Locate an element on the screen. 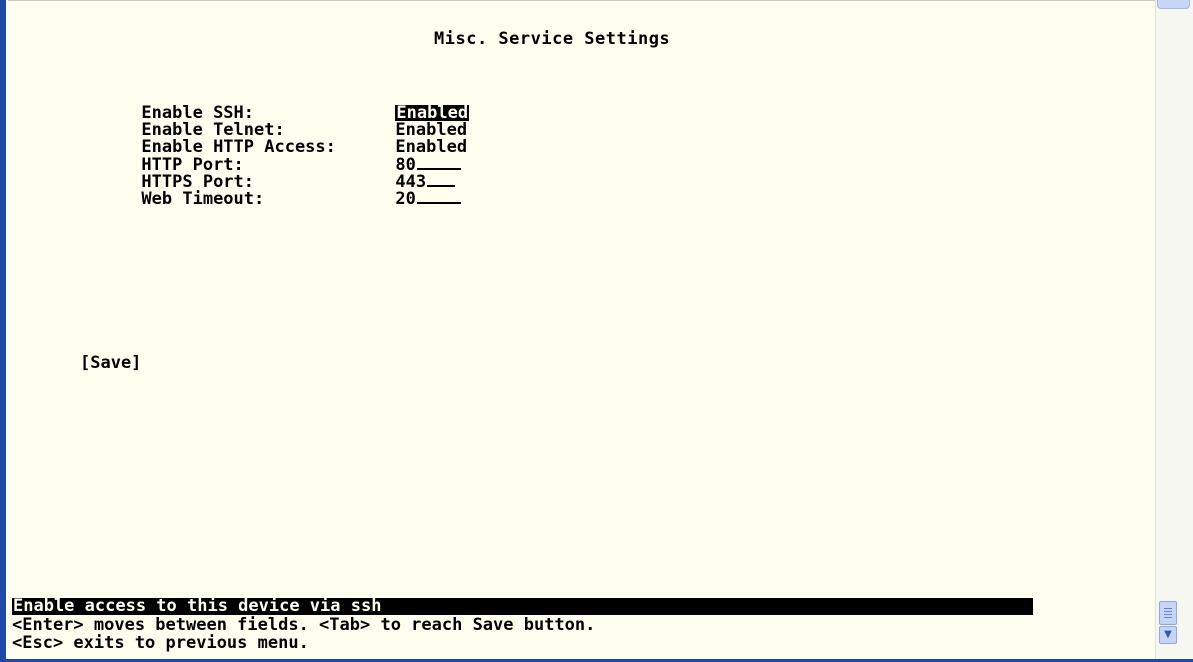 The width and height of the screenshot is (1193, 662). field-enable-http-access: Enable HTTP Access: Enabled is located at coordinates (273, 139).